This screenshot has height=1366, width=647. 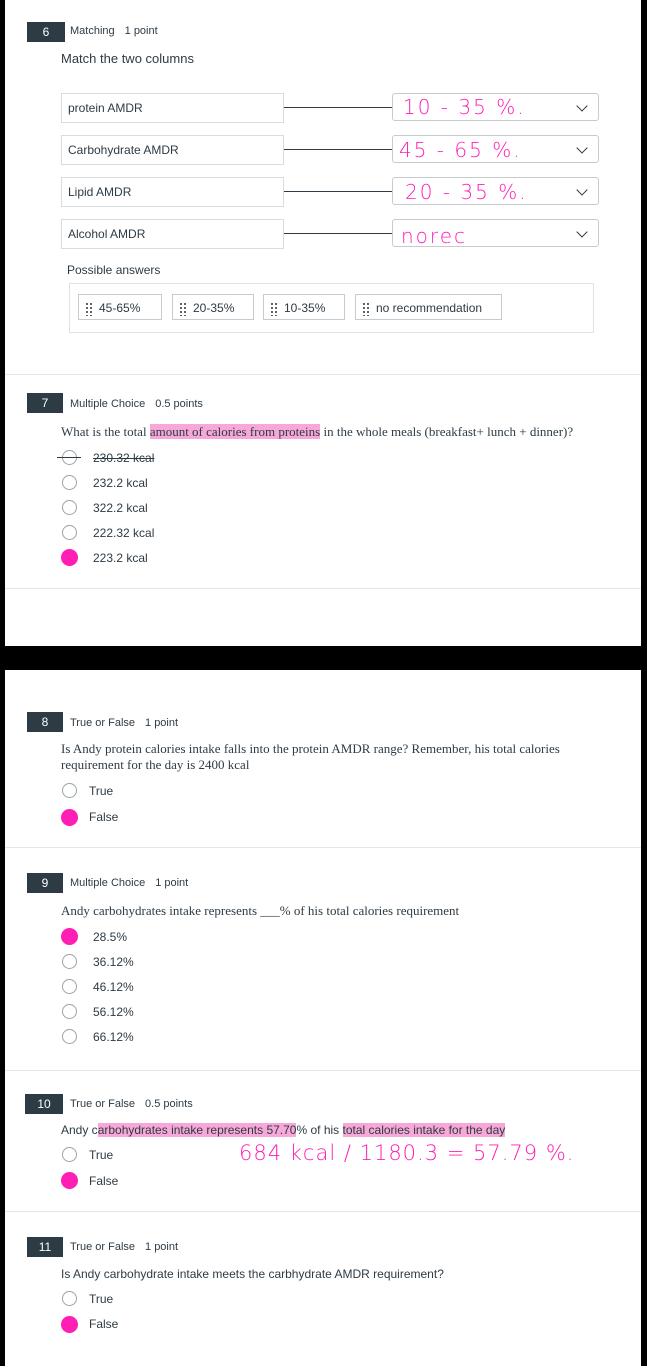 I want to click on question-type: True or False 0.5 points, so click(x=131, y=1104).